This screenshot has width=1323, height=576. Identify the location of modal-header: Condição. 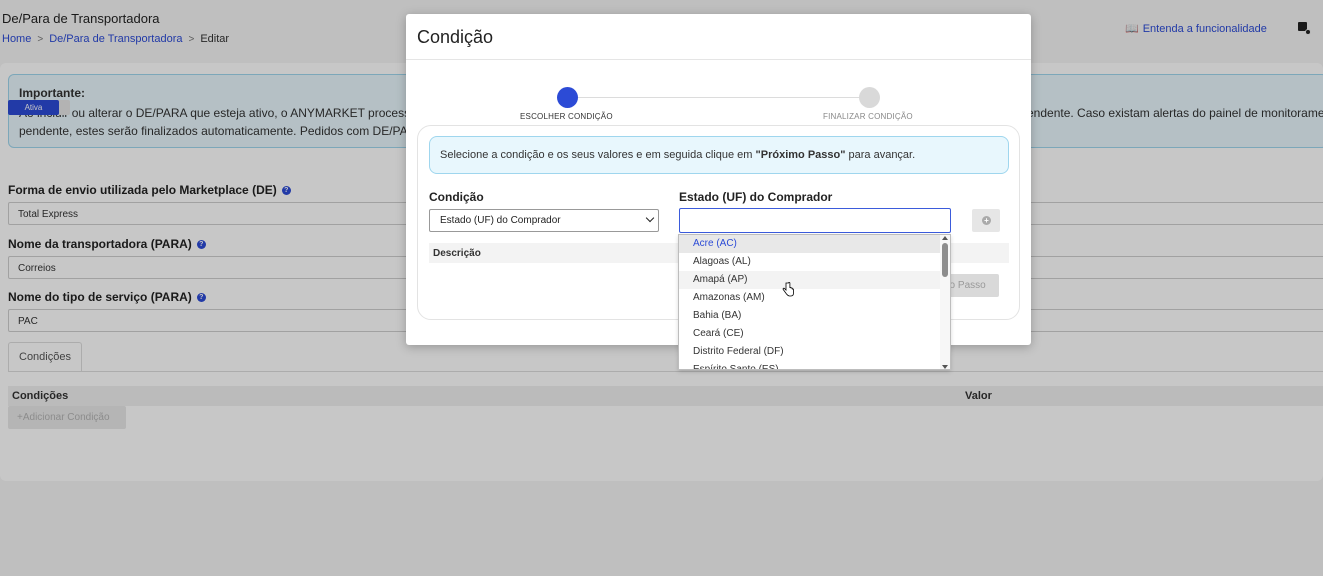
(718, 37).